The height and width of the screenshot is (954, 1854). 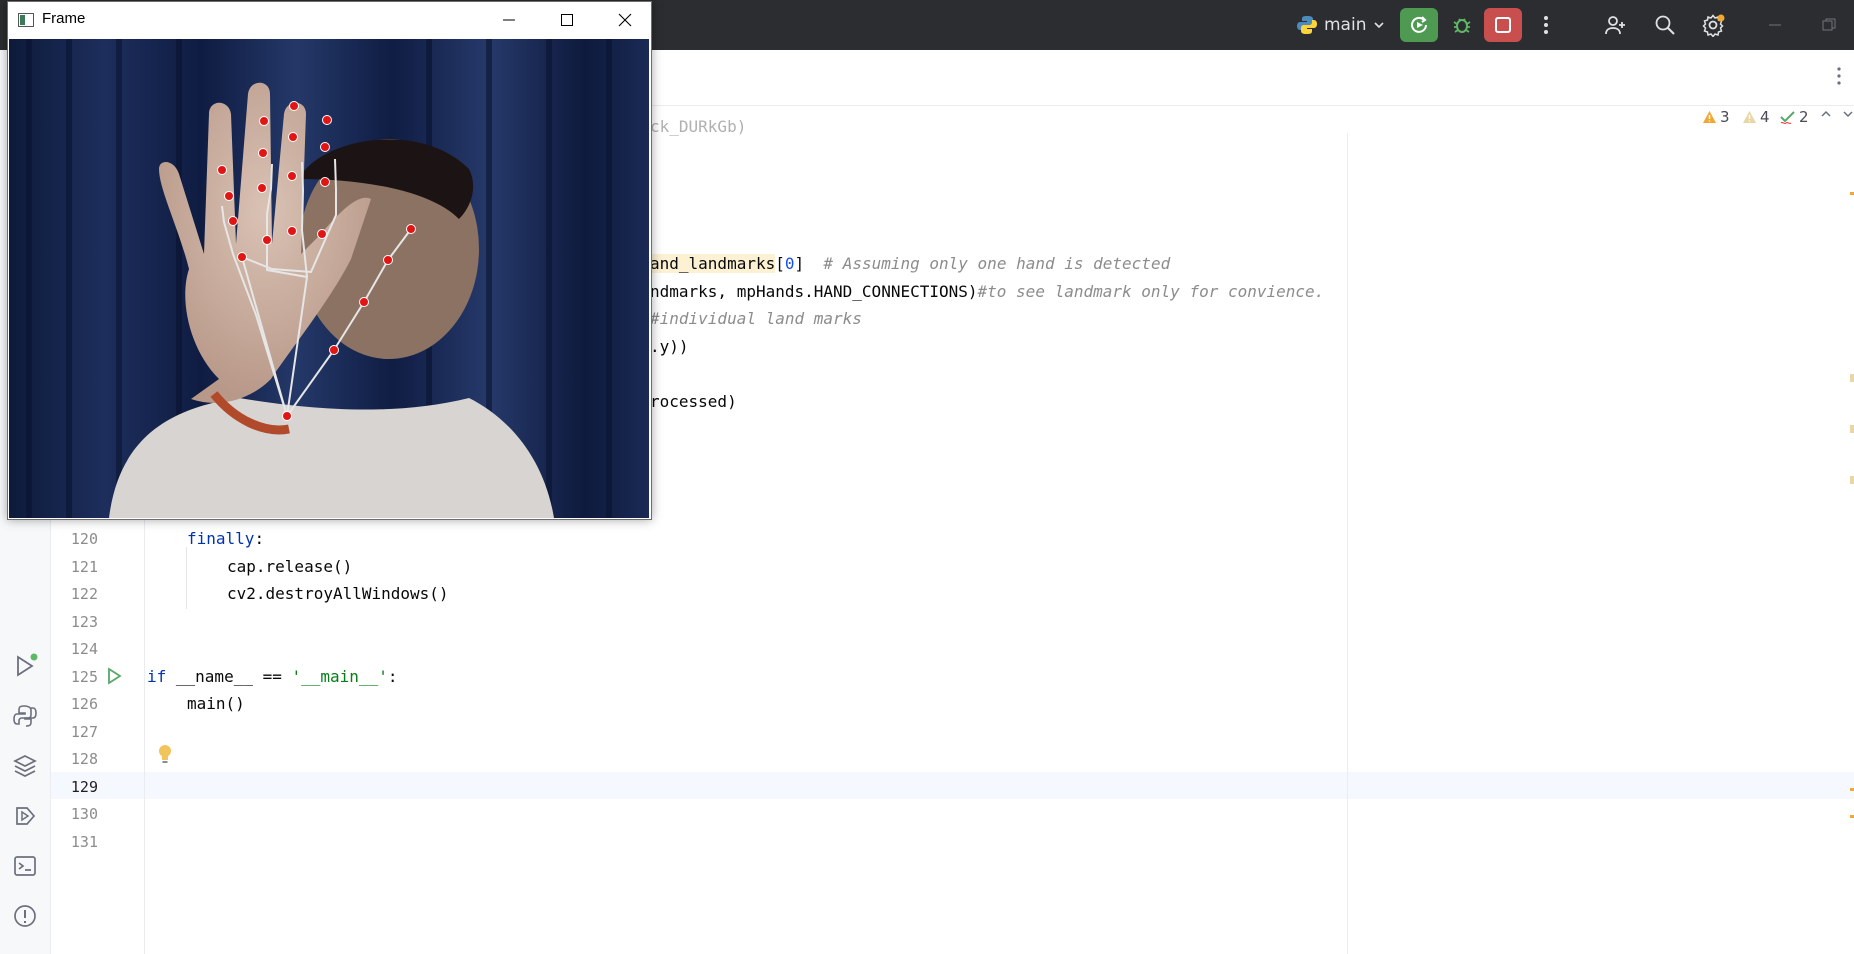 I want to click on minimize-ide-button, so click(x=1775, y=25).